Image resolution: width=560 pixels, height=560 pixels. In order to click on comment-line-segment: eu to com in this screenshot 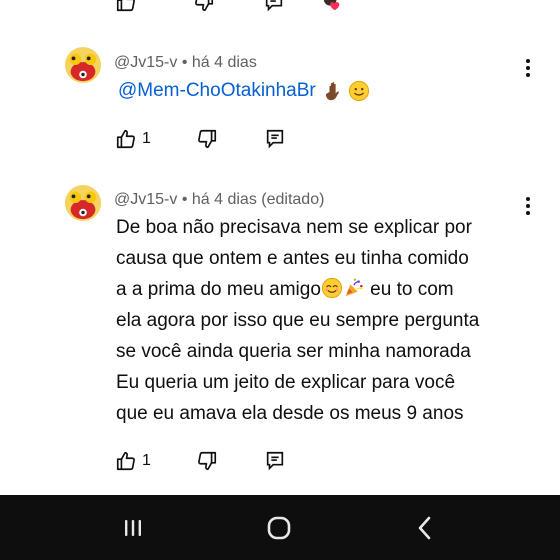, I will do `click(409, 289)`.